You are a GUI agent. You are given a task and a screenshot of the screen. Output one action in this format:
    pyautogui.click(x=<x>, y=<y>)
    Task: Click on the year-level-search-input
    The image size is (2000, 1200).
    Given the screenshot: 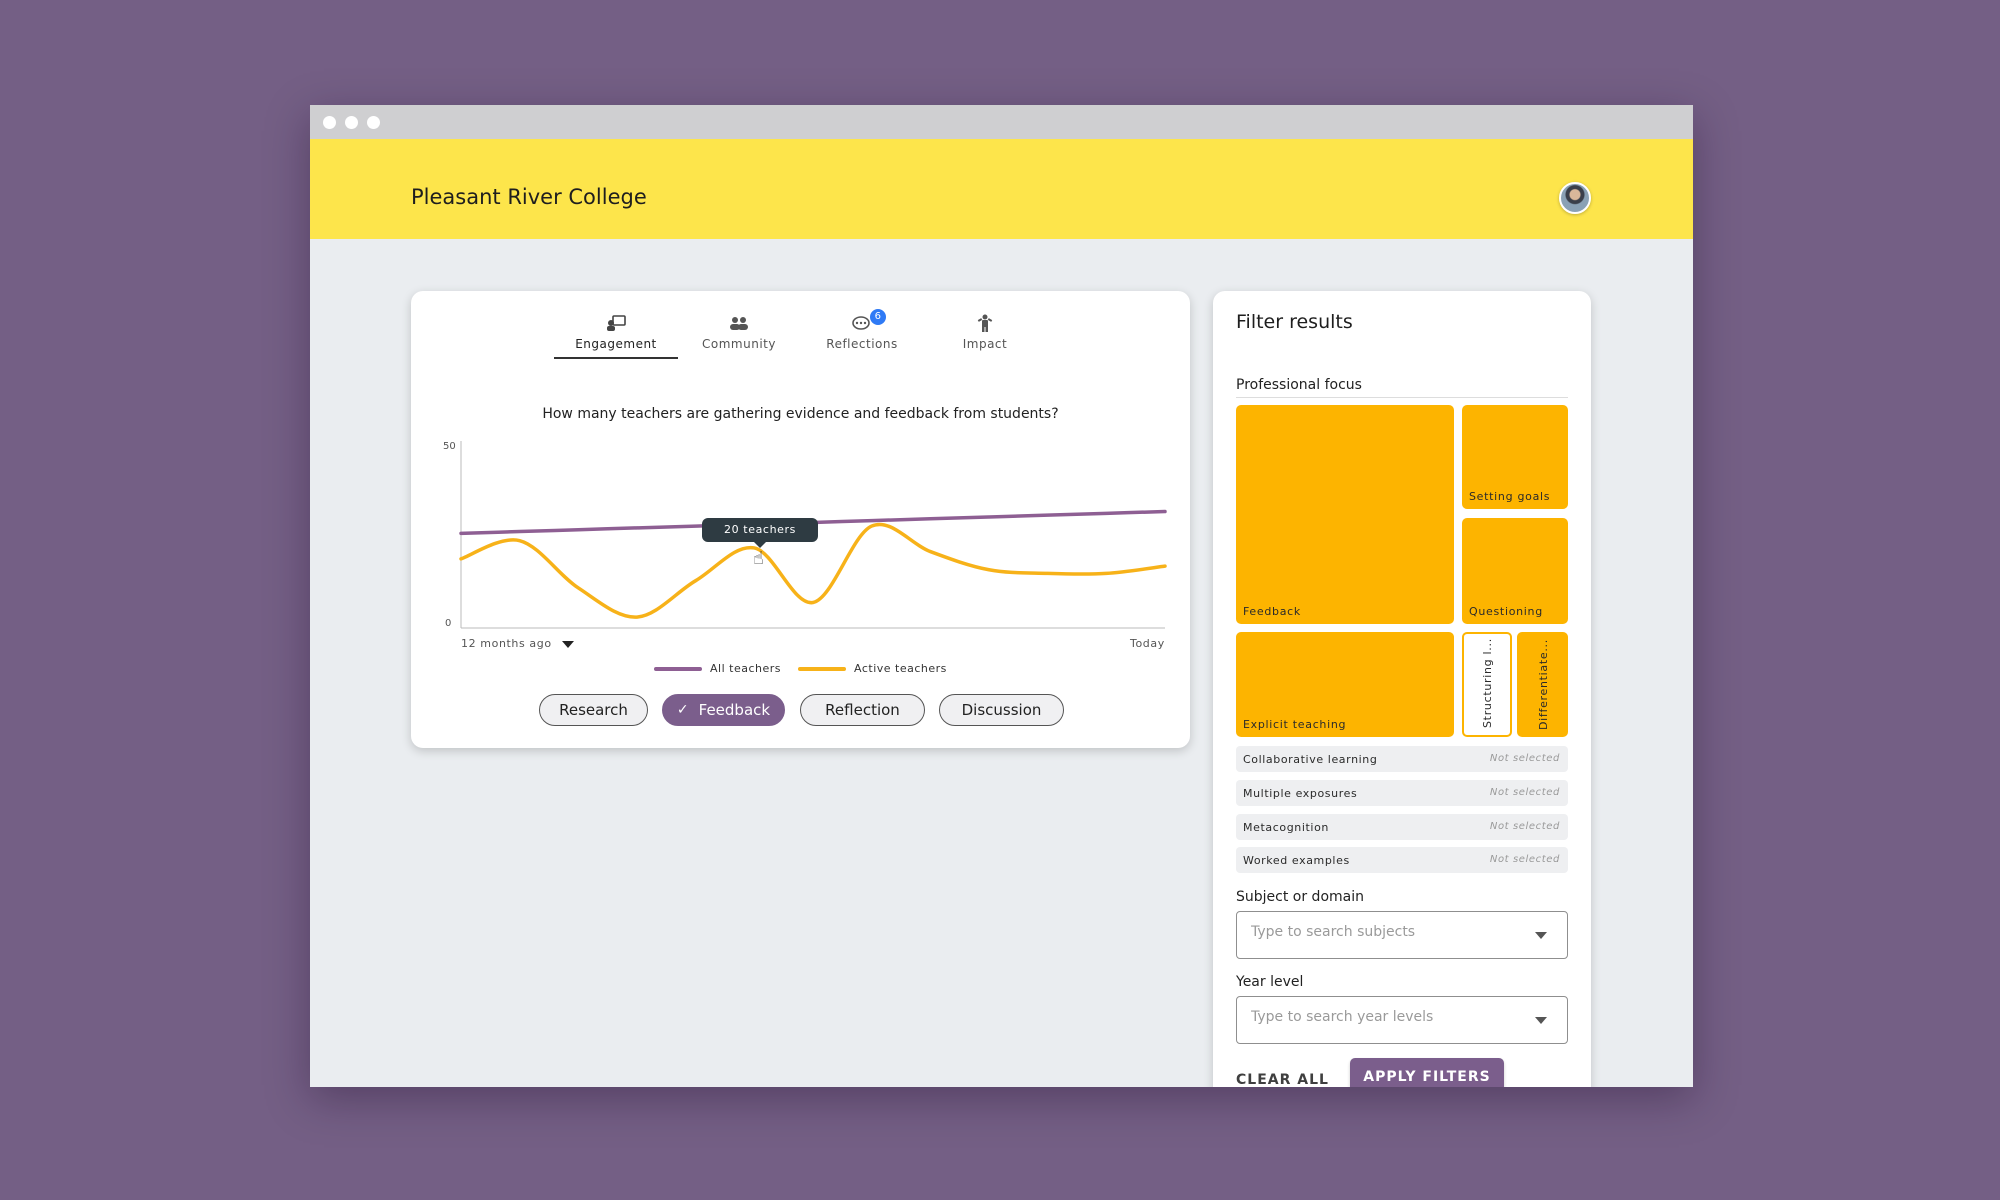 What is the action you would take?
    pyautogui.click(x=1381, y=1017)
    